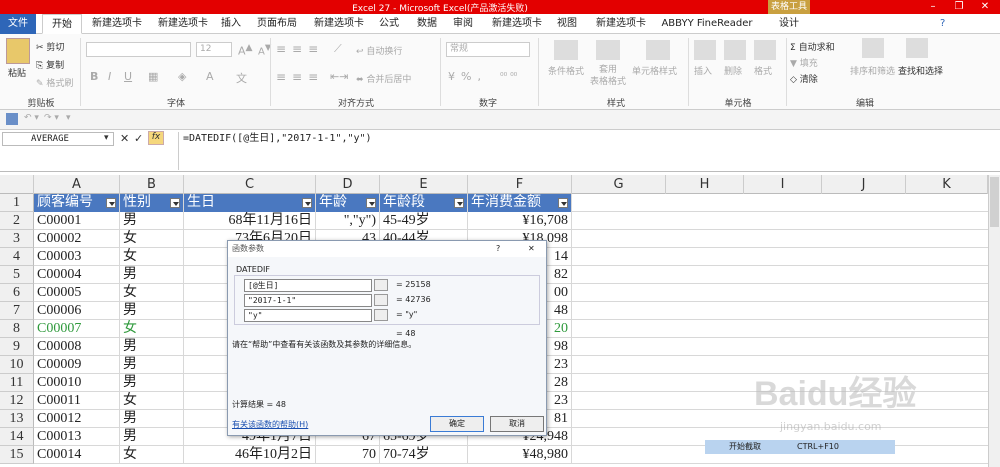  Describe the element at coordinates (17, 239) in the screenshot. I see `row-header: 3` at that location.